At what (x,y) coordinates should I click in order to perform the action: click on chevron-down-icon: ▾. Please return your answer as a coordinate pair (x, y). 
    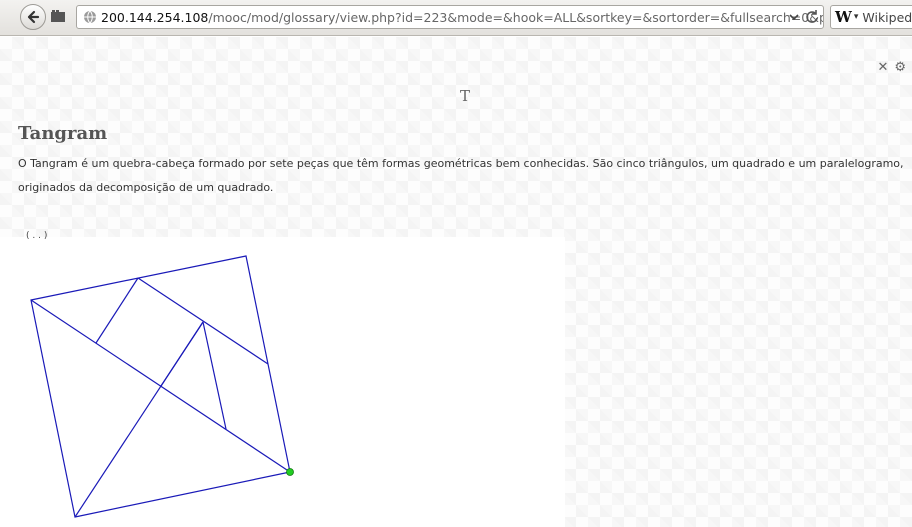
    Looking at the image, I should click on (856, 17).